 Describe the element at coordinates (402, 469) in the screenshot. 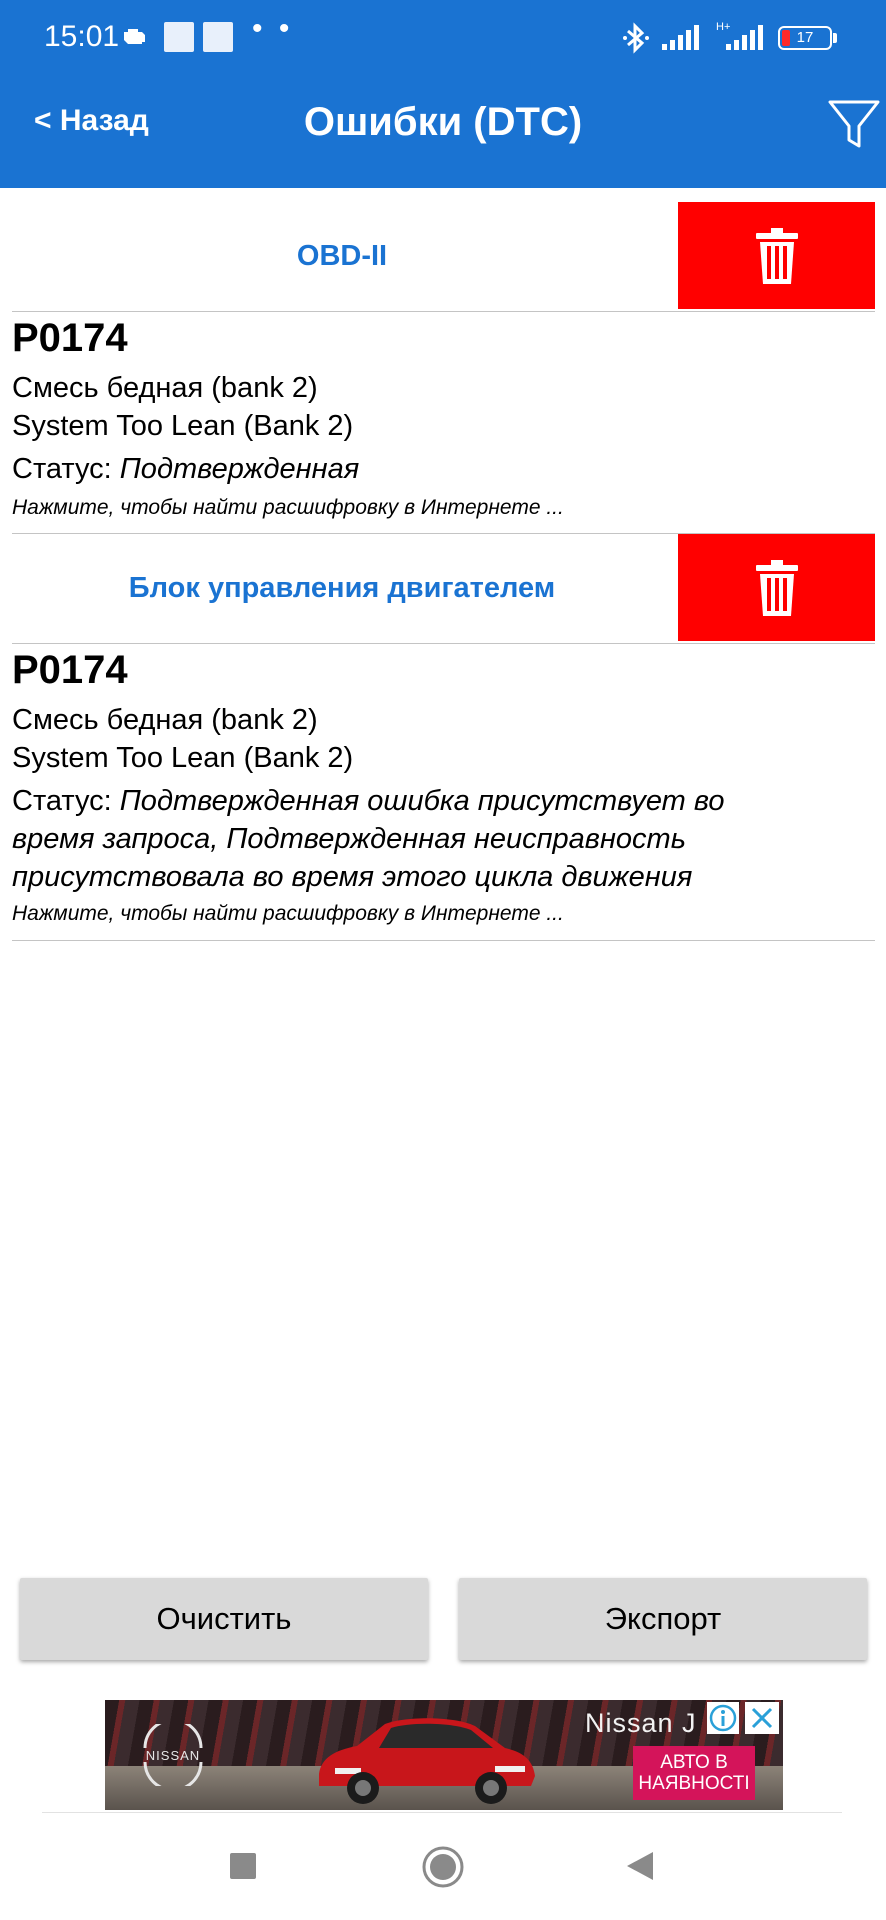

I see `dtc-status: Статус: Подтвержденная` at that location.